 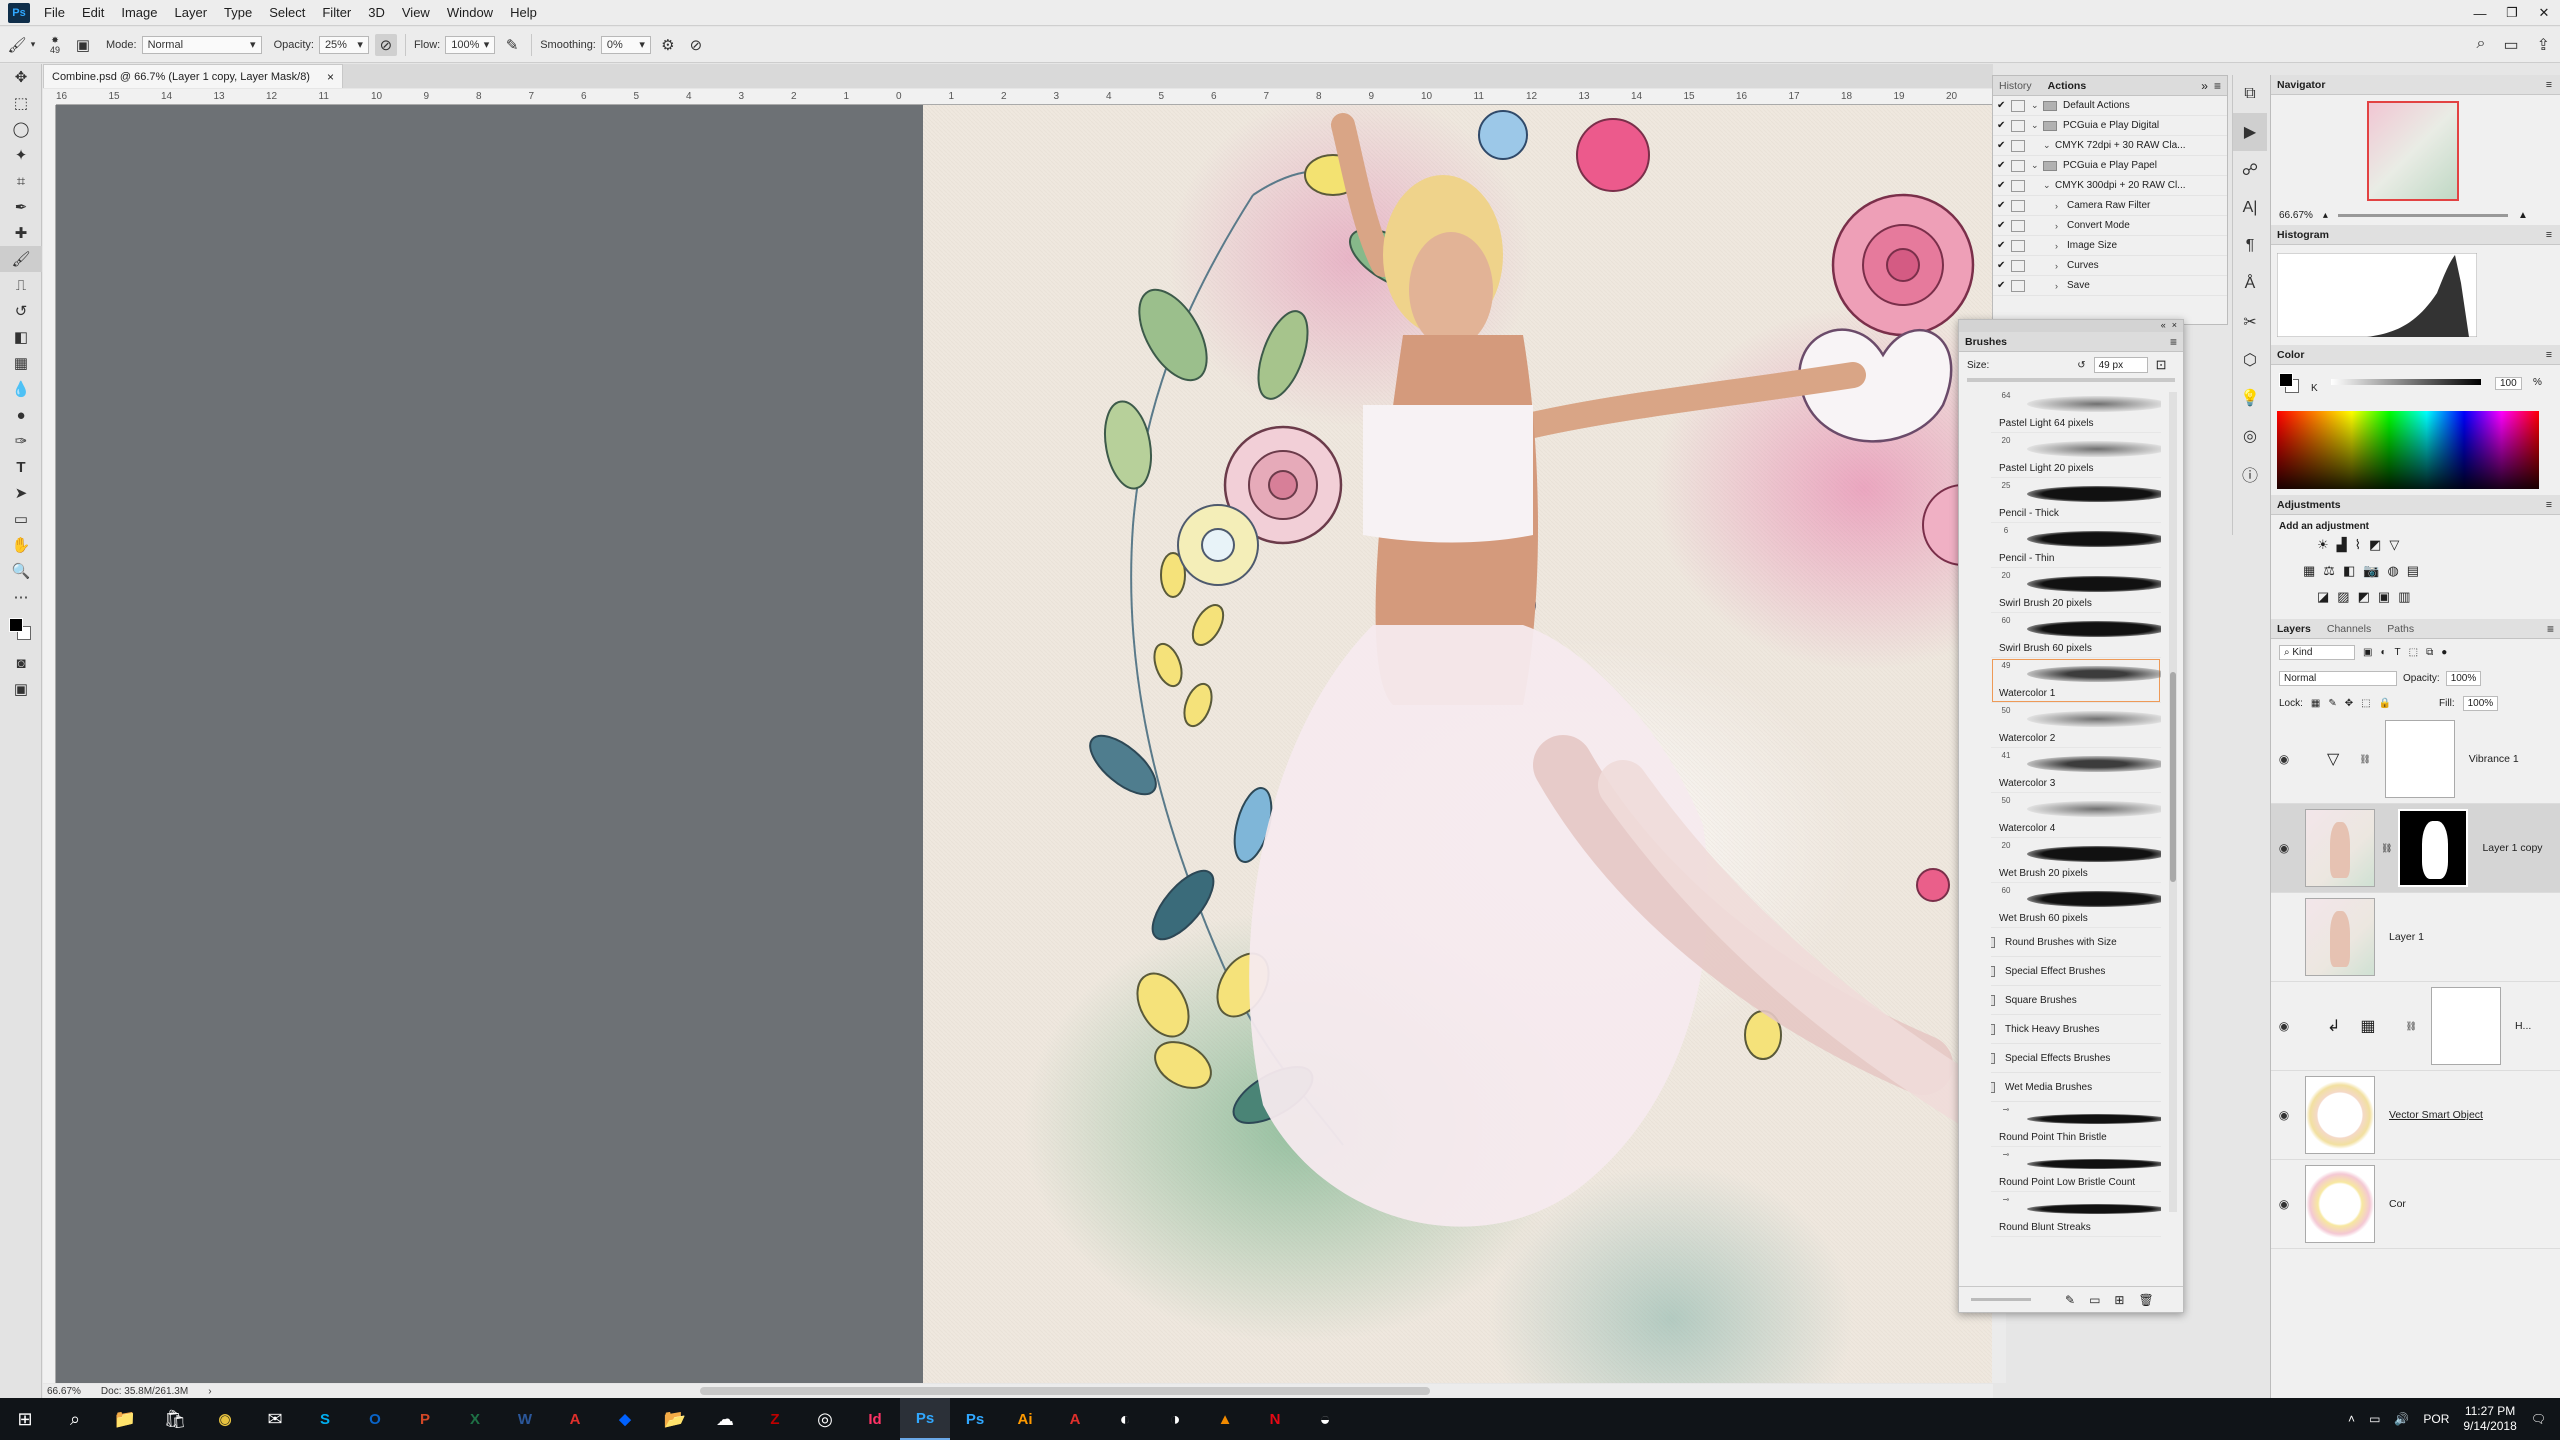 I want to click on brush-preview-slider, so click(x=2001, y=1299).